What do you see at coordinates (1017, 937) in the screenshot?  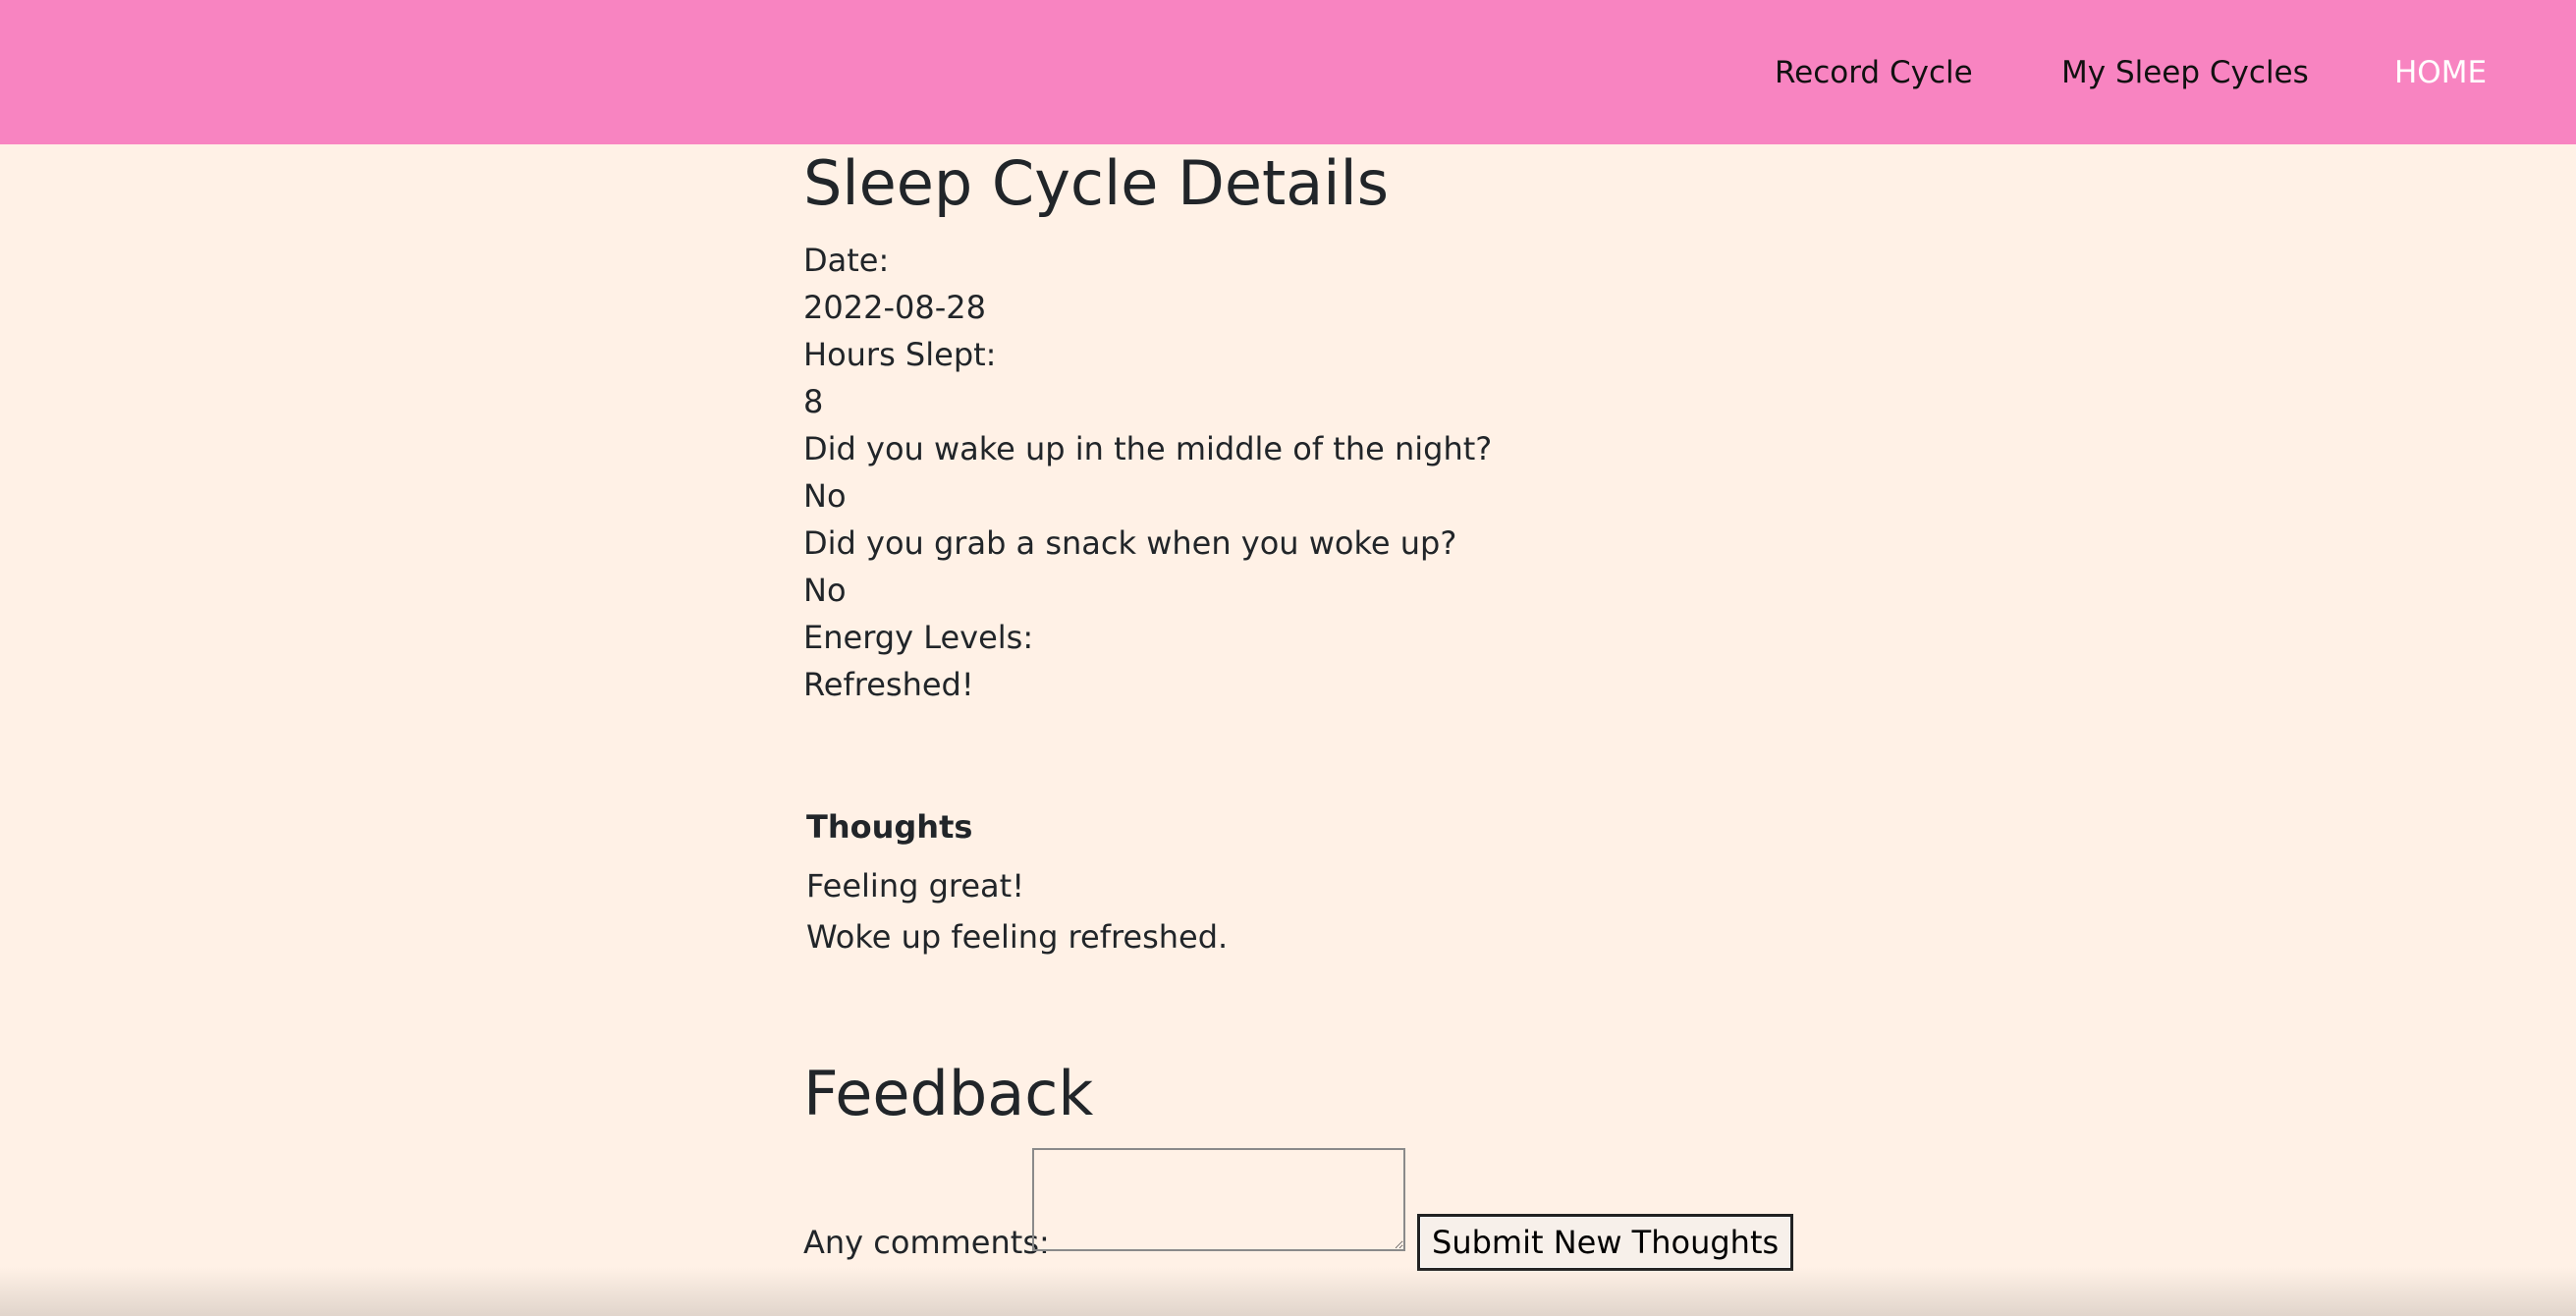 I see `thought-item: Woke up feeling refreshed.` at bounding box center [1017, 937].